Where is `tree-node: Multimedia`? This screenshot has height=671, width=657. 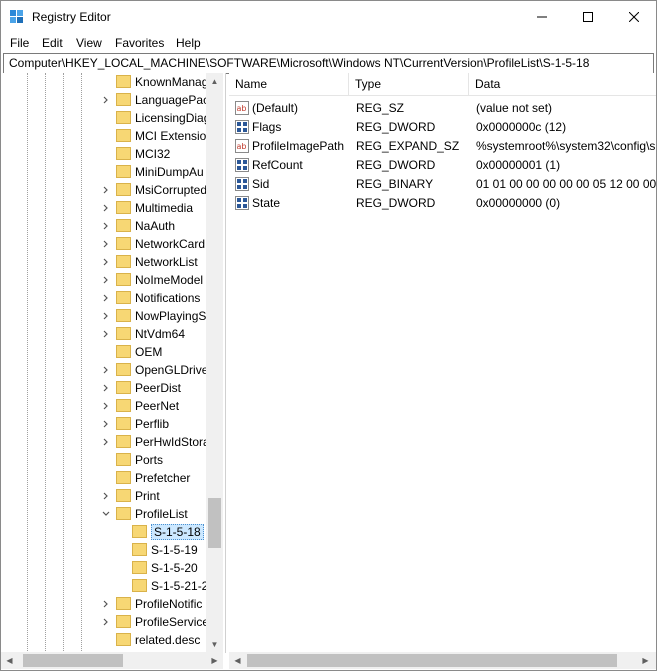
tree-node: Multimedia is located at coordinates (103, 208).